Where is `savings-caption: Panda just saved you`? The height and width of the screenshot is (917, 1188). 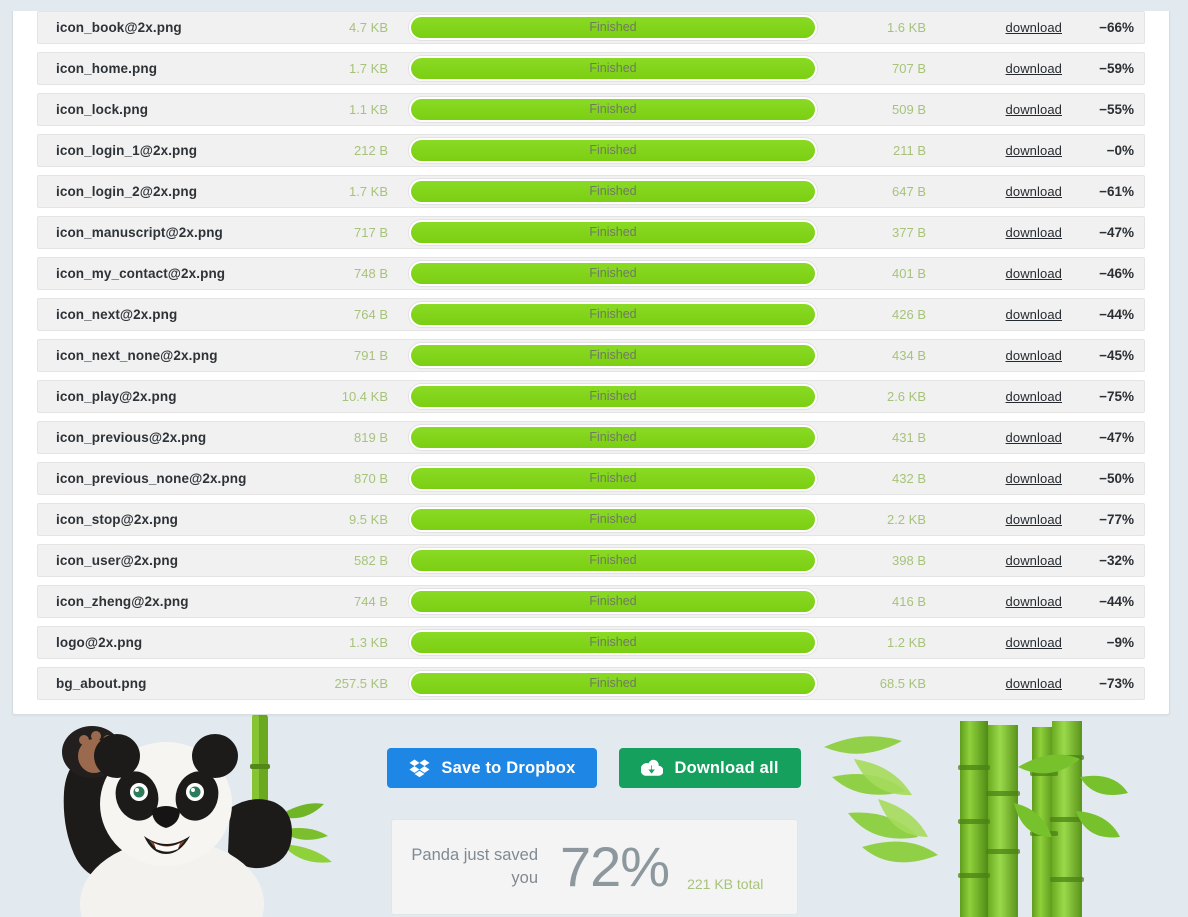 savings-caption: Panda just saved you is located at coordinates (474, 866).